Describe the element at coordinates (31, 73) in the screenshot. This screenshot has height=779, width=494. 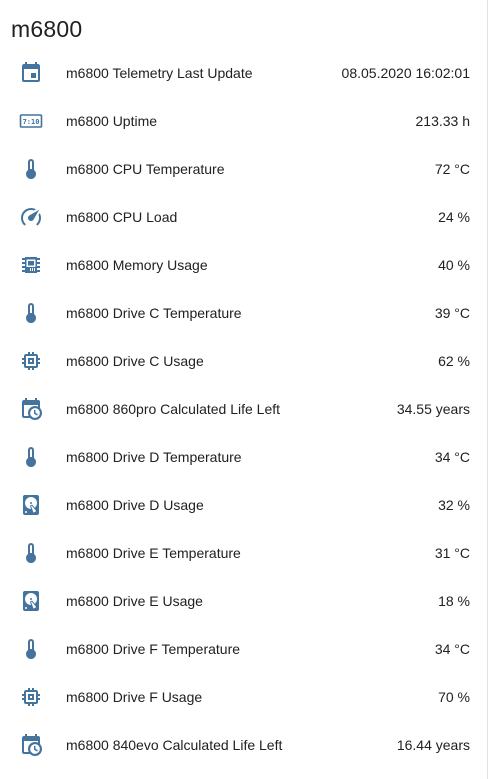
I see `calendar-icon` at that location.